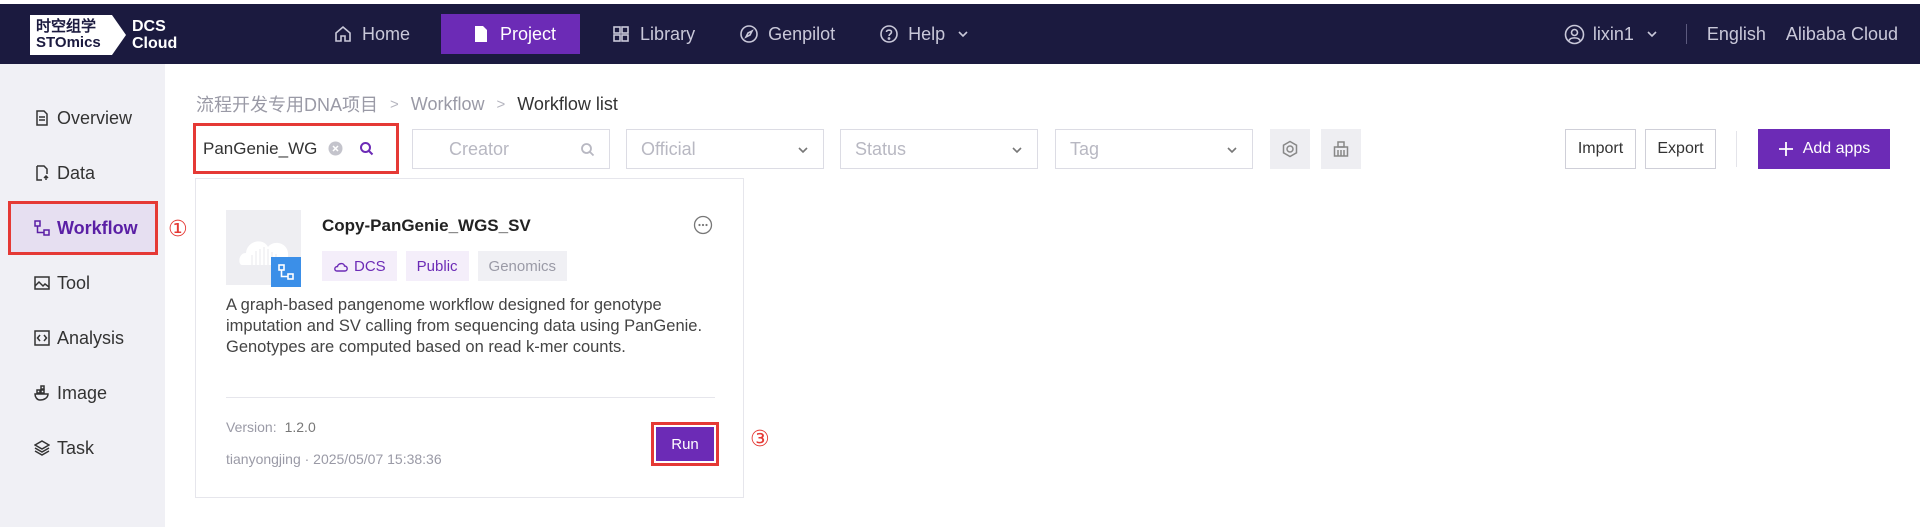 Image resolution: width=1920 pixels, height=527 pixels. What do you see at coordinates (621, 34) in the screenshot?
I see `grid-icon` at bounding box center [621, 34].